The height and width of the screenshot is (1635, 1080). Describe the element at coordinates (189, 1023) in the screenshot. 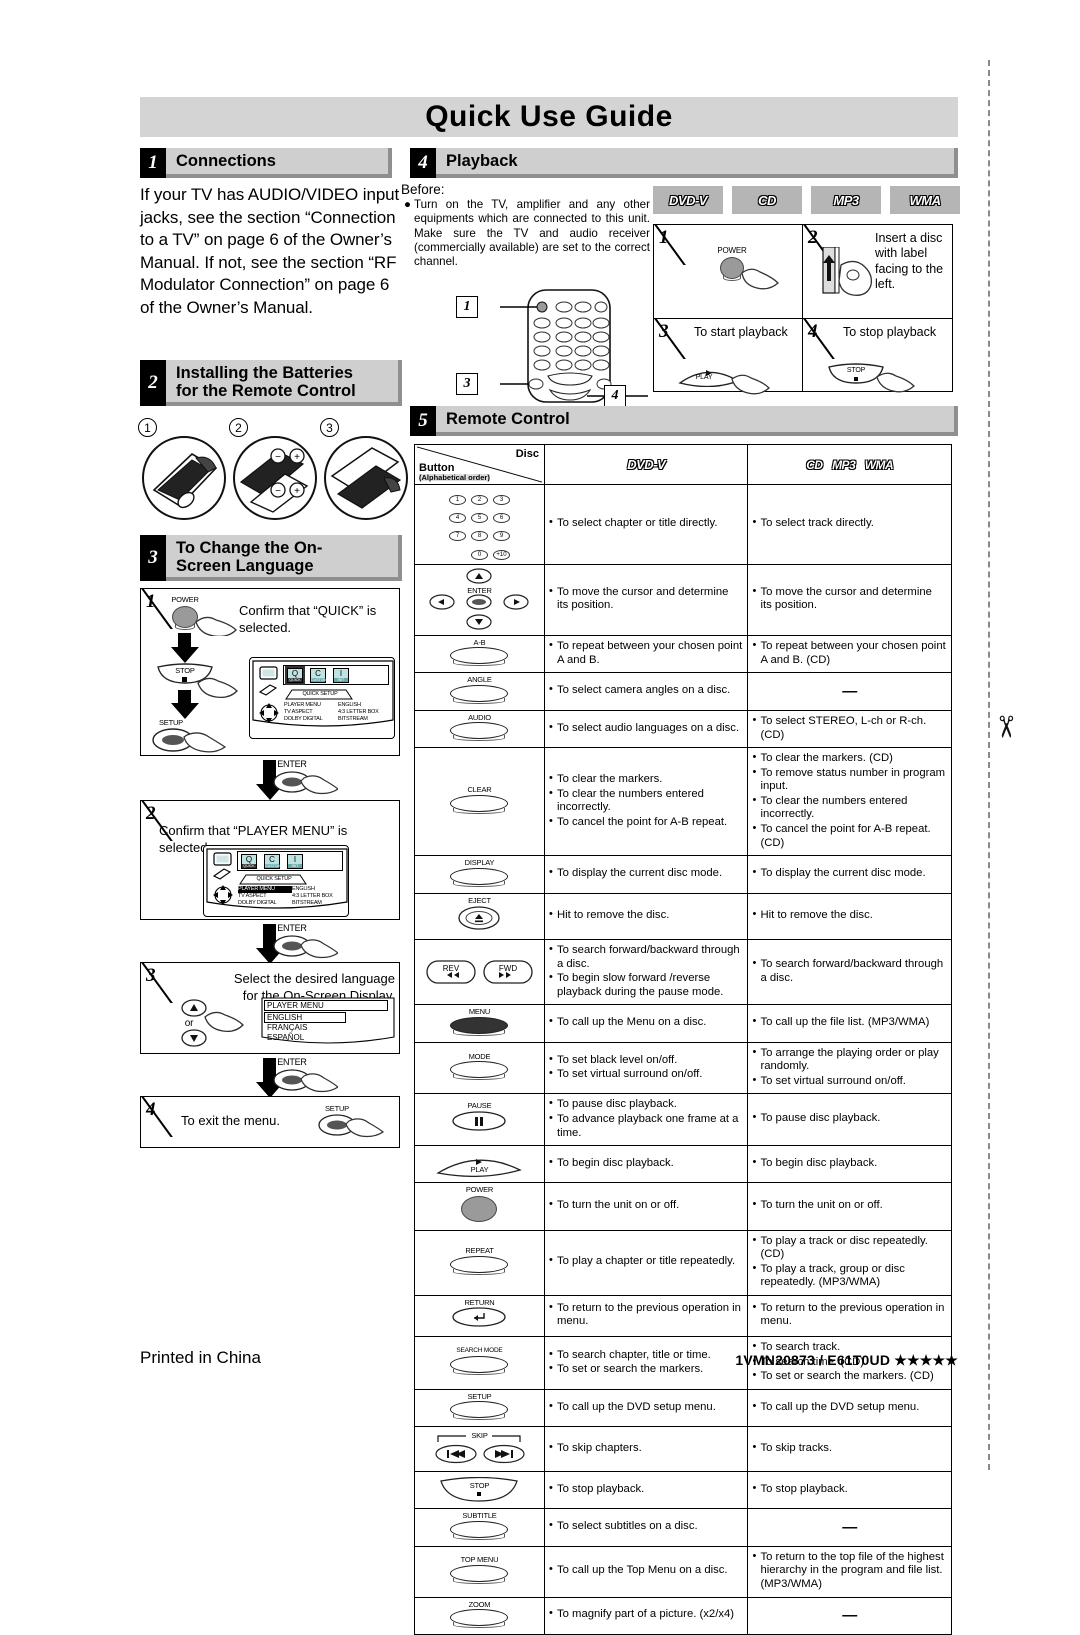

I see `step3-or-label: or` at that location.